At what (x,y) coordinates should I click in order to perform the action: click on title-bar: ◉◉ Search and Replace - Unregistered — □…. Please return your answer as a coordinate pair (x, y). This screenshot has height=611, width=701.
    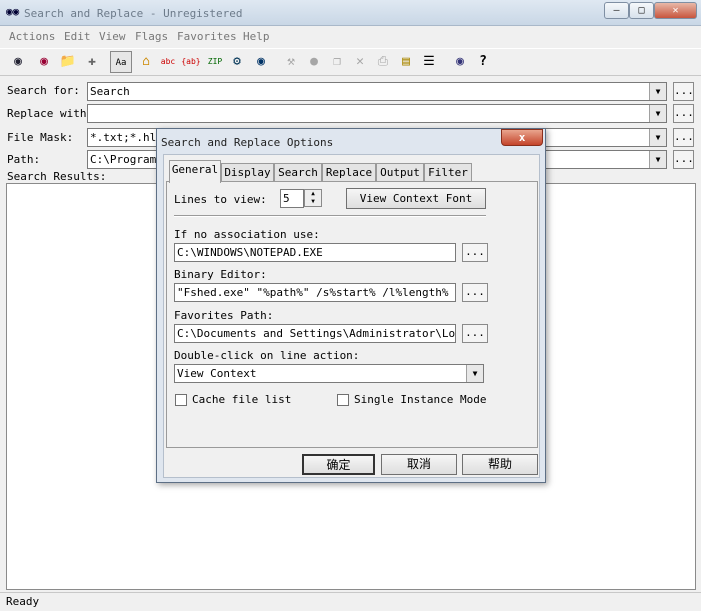
    Looking at the image, I should click on (350, 13).